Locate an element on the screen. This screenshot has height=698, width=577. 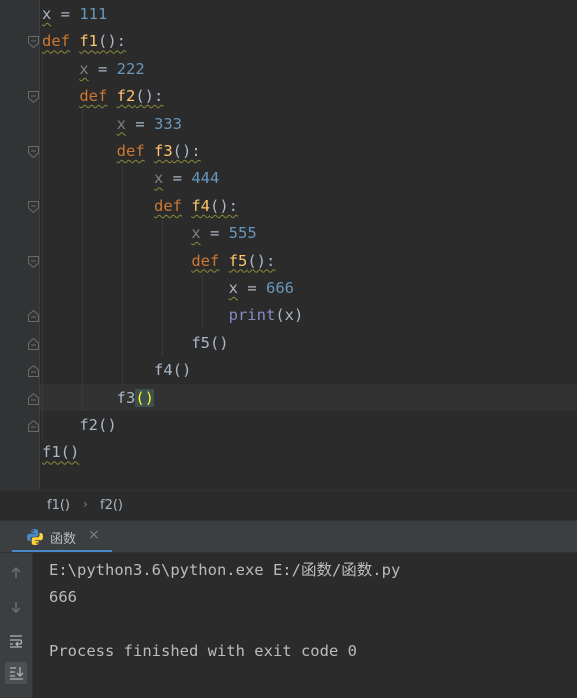
code-line: print(x) is located at coordinates (173, 315).